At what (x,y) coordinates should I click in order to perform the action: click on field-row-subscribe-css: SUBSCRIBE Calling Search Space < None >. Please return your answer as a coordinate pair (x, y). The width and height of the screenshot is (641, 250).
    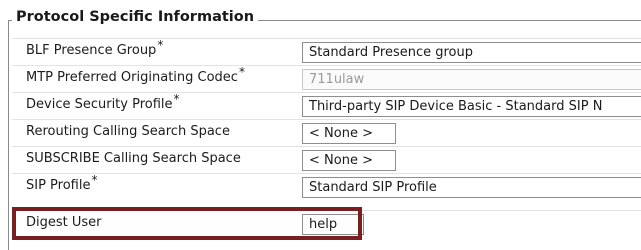
    Looking at the image, I should click on (326, 160).